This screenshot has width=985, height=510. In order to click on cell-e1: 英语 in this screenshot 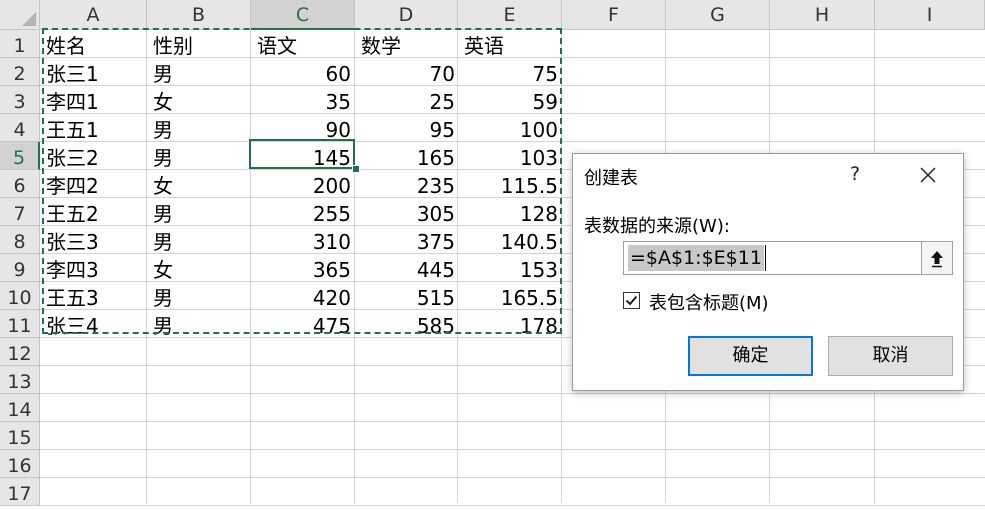, I will do `click(511, 44)`.